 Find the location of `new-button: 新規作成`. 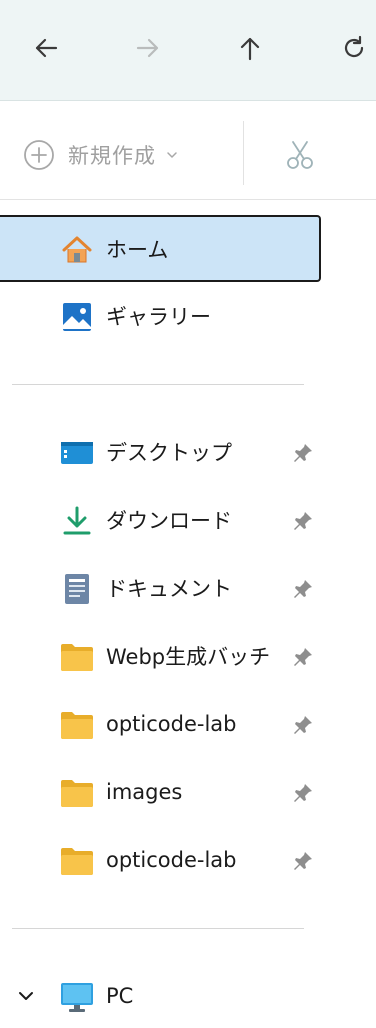

new-button: 新規作成 is located at coordinates (100, 155).